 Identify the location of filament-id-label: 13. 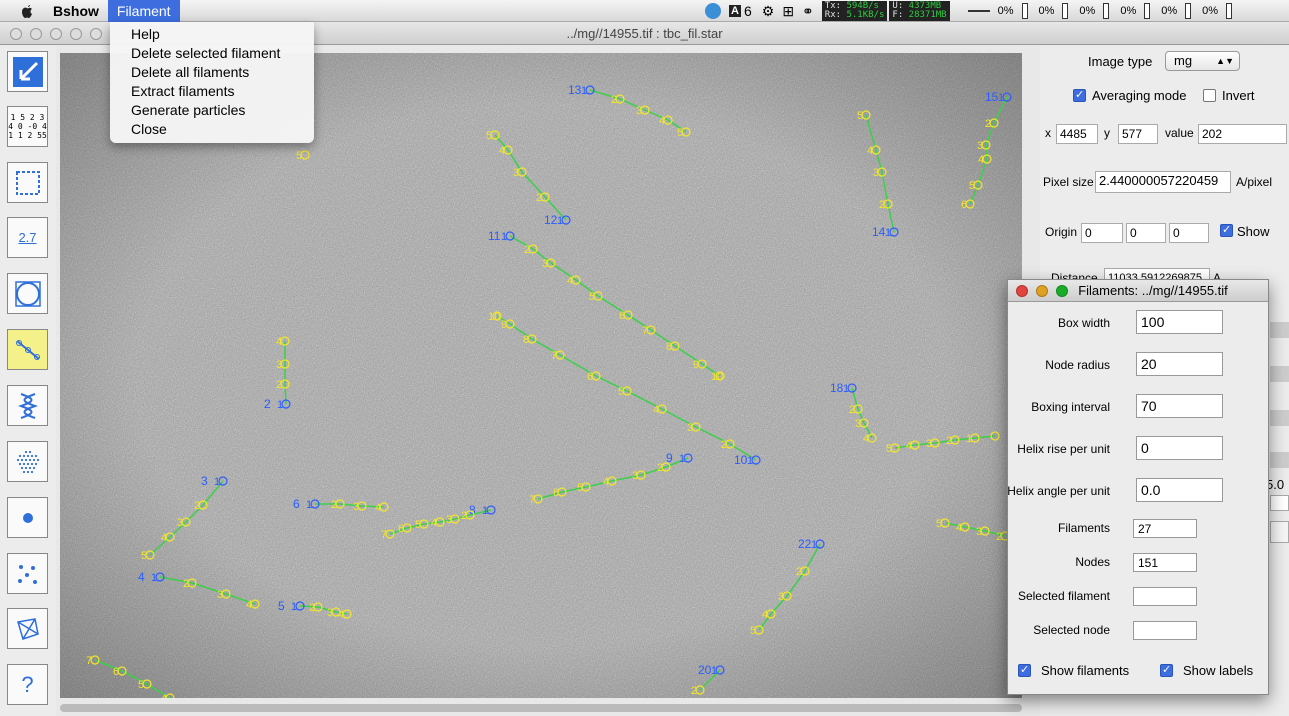
(575, 90).